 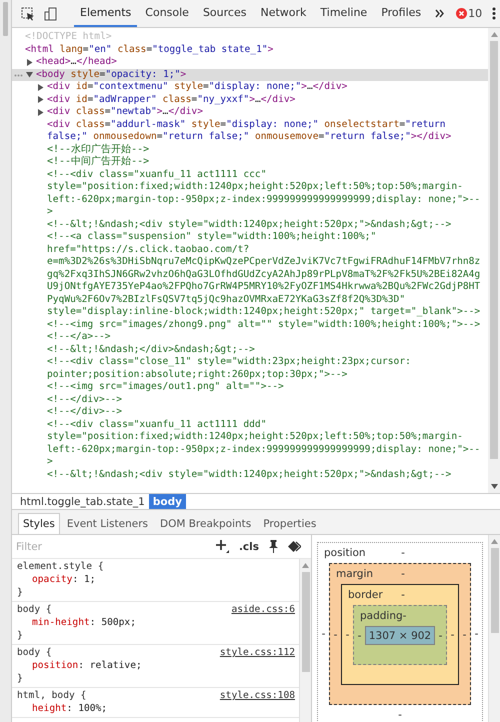 I want to click on css-declaration: position: relative;, so click(x=156, y=665).